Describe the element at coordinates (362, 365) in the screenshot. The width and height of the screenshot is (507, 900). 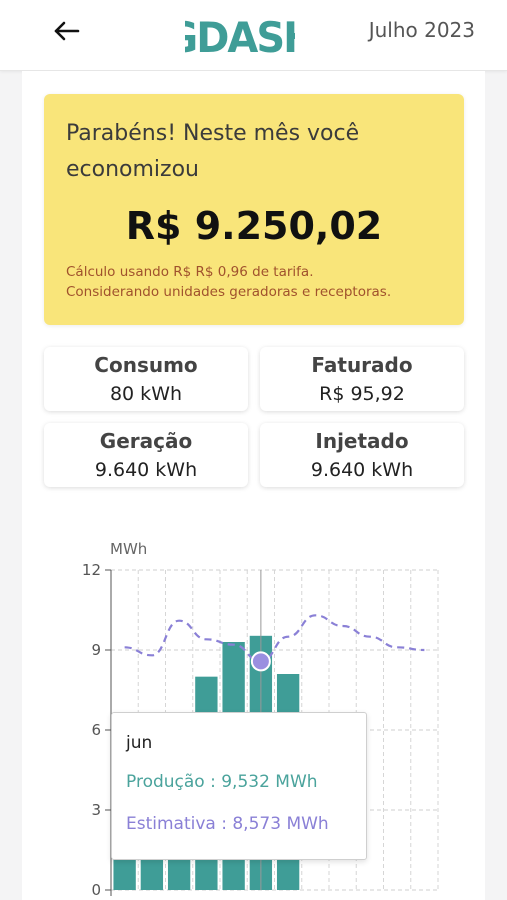
I see `stat-label: Faturado` at that location.